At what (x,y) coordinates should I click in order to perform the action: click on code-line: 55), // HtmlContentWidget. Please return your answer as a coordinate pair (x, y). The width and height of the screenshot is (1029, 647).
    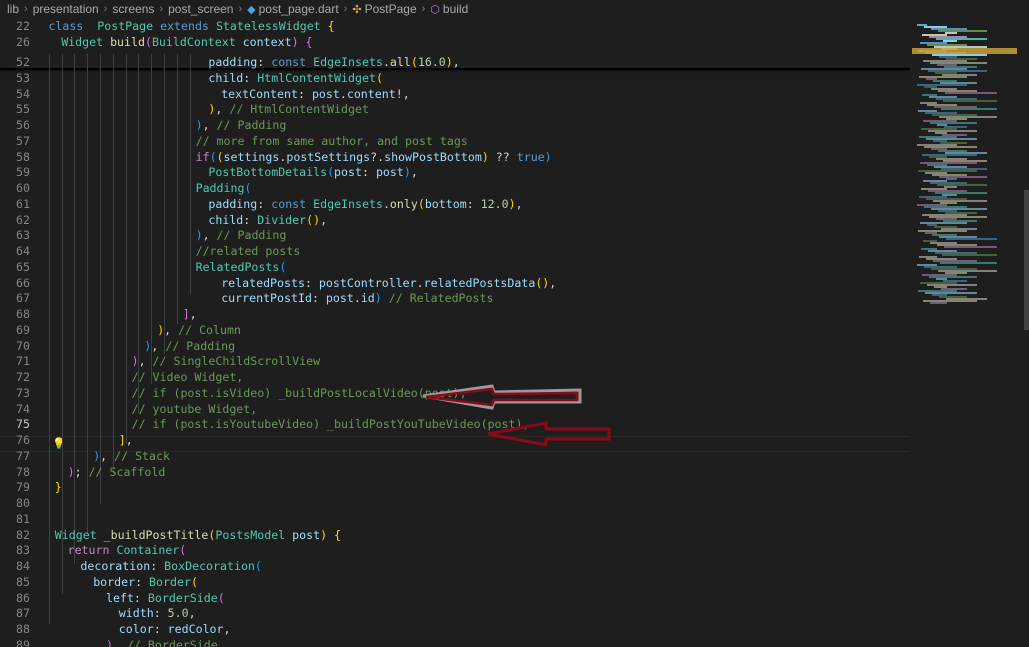
    Looking at the image, I should click on (455, 109).